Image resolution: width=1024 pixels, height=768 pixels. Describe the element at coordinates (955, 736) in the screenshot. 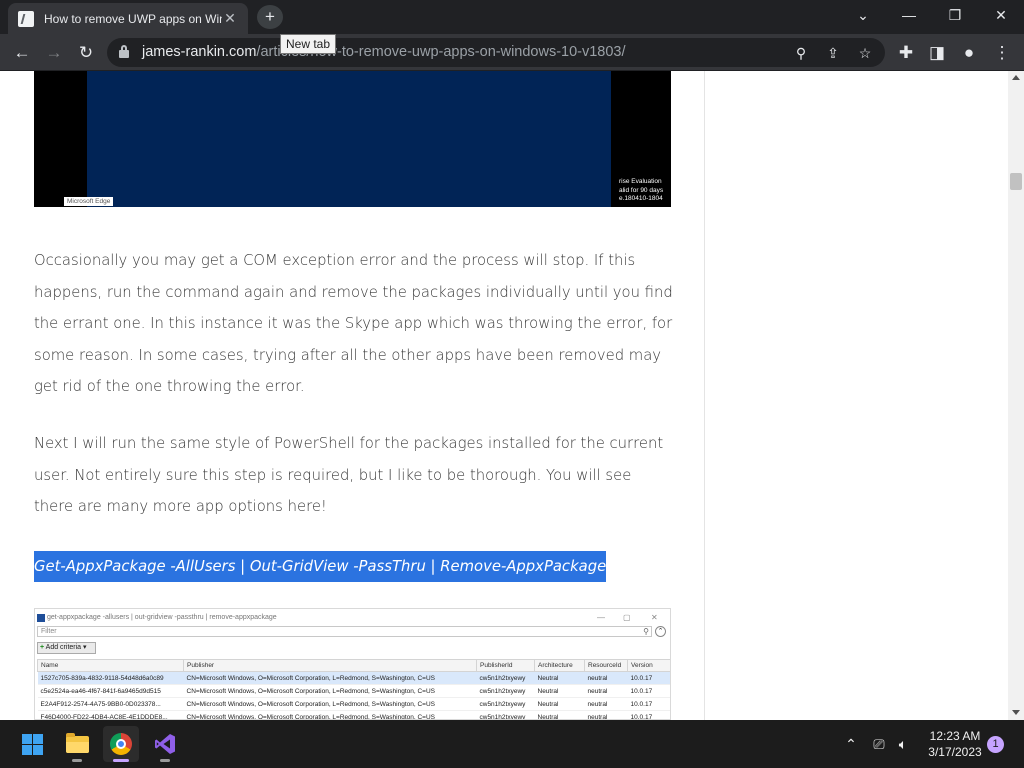

I see `clock-time: 12:23 AM` at that location.